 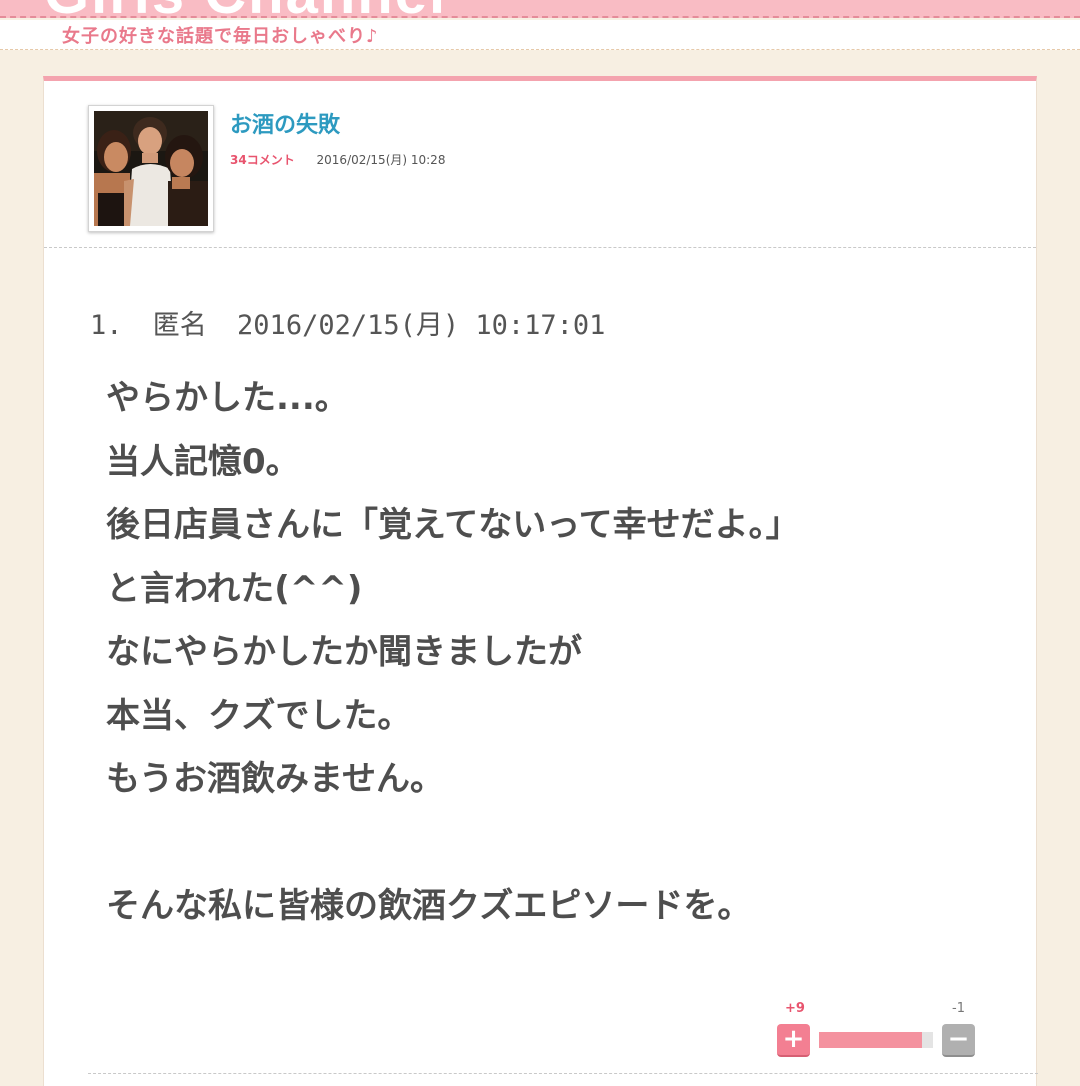 I want to click on topic-photo-image, so click(x=151, y=168).